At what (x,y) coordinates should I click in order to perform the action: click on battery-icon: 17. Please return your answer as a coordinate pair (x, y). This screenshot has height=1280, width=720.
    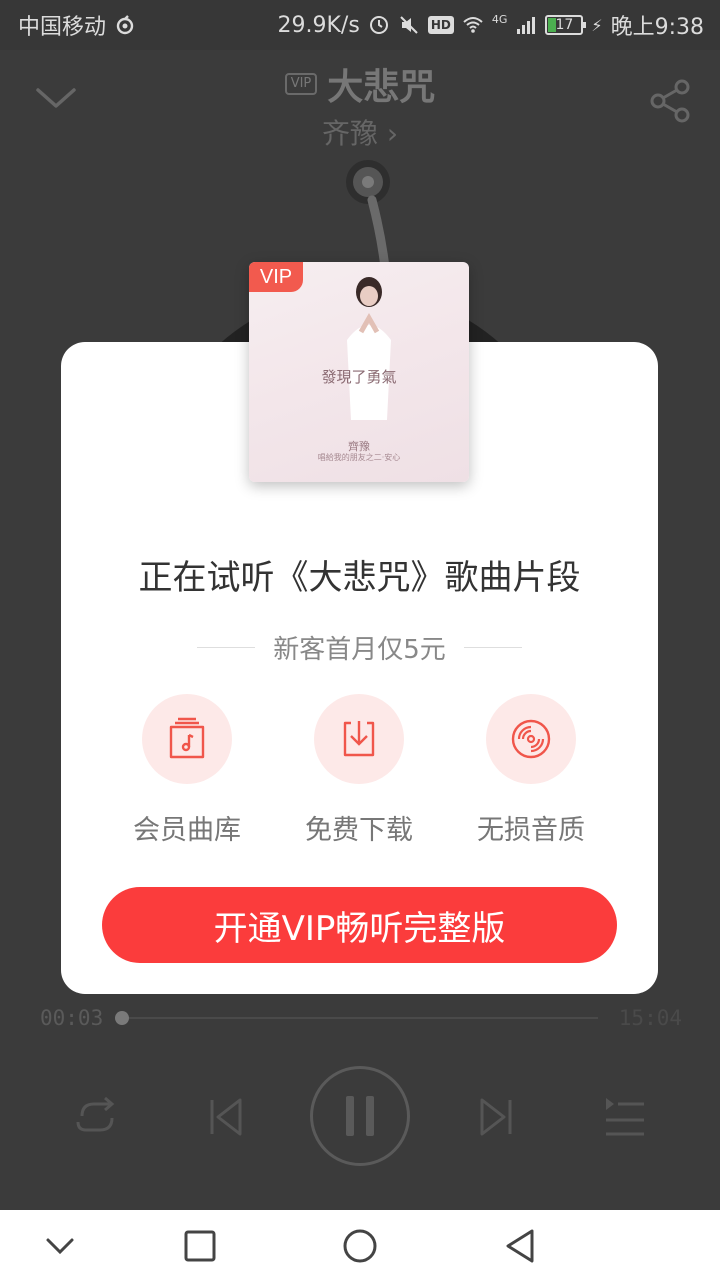
    Looking at the image, I should click on (566, 25).